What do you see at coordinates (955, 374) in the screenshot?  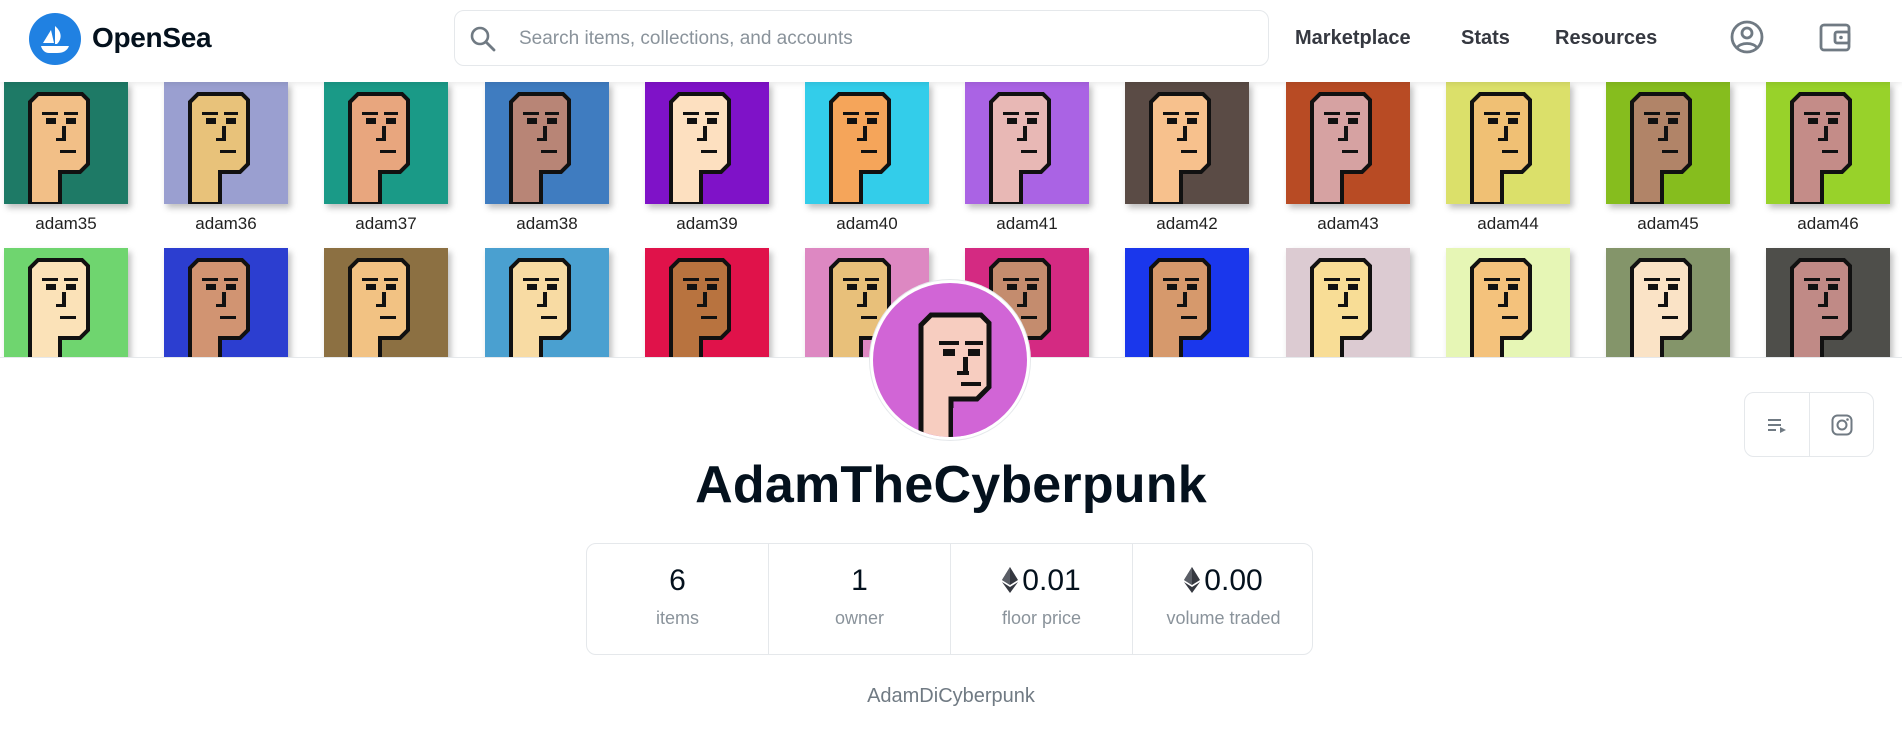 I see `cyberpunk-avatar-icon` at bounding box center [955, 374].